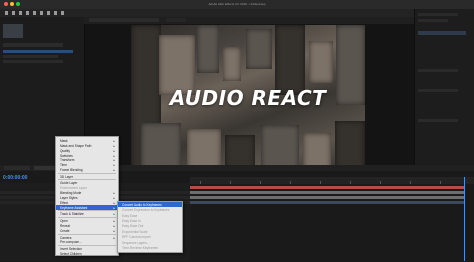  What do you see at coordinates (332, 180) in the screenshot?
I see `time-ruler` at bounding box center [332, 180].